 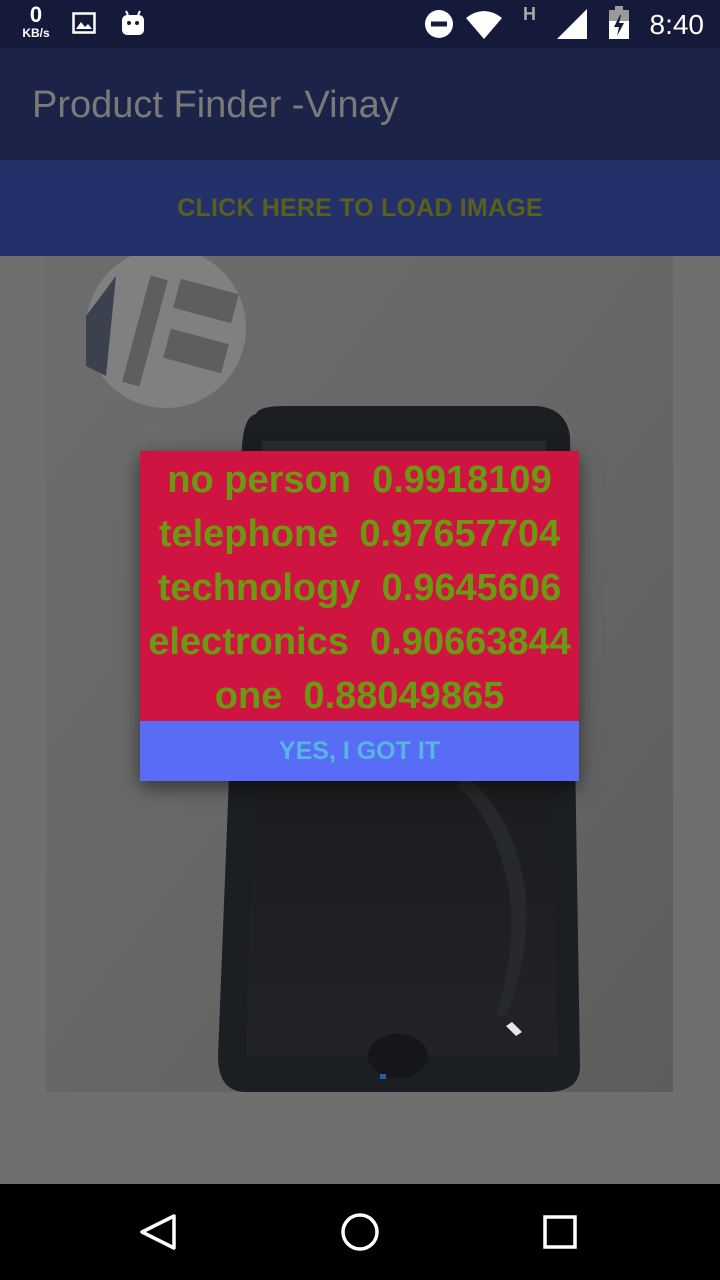 I want to click on app-bar: Product Finder -Vinay, so click(x=360, y=104).